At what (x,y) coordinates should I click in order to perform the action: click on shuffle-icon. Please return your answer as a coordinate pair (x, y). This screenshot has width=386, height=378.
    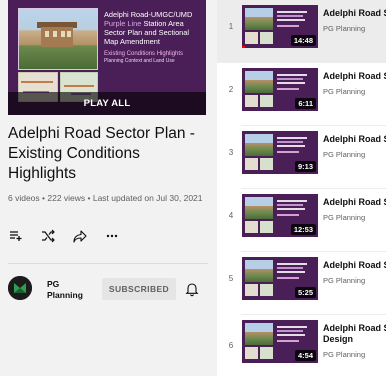
    Looking at the image, I should click on (48, 236).